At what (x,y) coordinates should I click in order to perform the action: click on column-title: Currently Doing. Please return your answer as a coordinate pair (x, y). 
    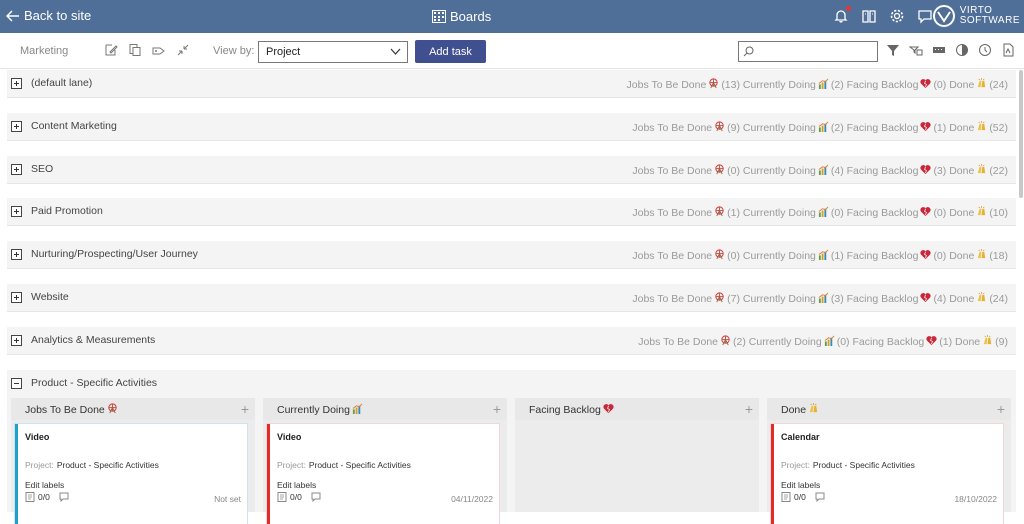
    Looking at the image, I should click on (321, 409).